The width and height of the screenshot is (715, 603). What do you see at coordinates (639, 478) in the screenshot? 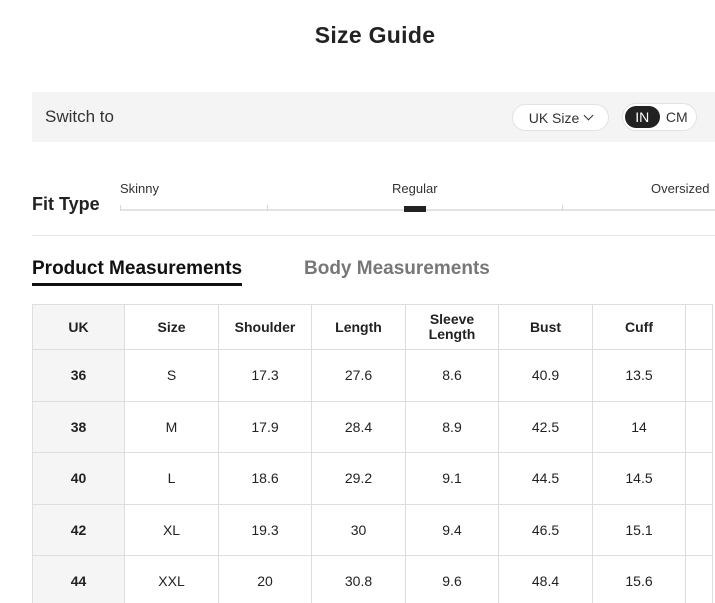
I see `table-cell: 14.5` at bounding box center [639, 478].